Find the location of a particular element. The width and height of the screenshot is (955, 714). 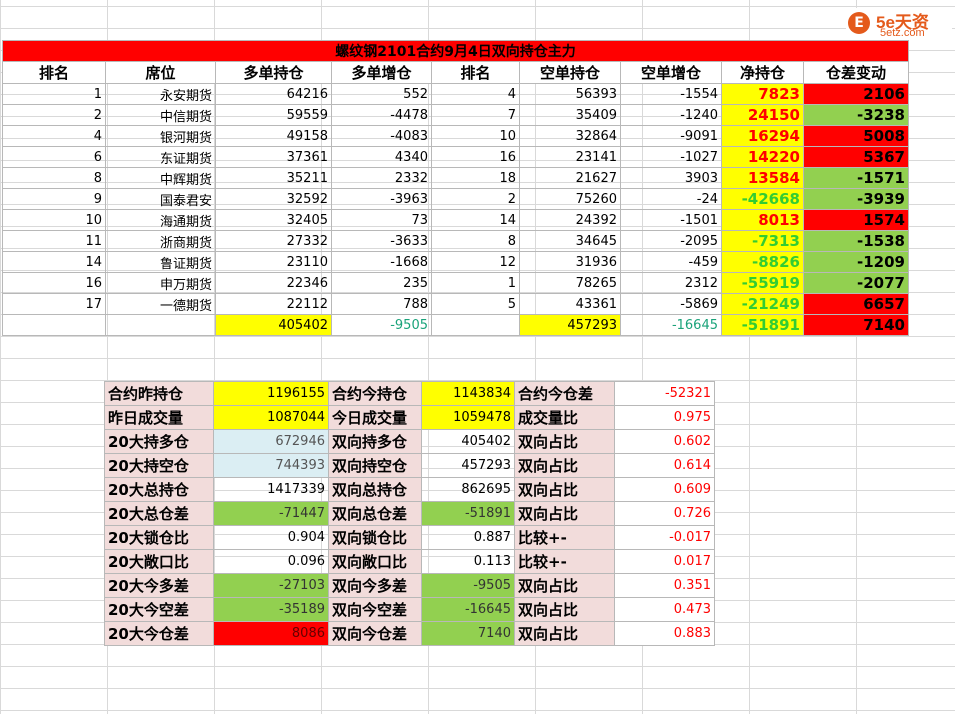

seat-cell: 东证期货 is located at coordinates (160, 157).